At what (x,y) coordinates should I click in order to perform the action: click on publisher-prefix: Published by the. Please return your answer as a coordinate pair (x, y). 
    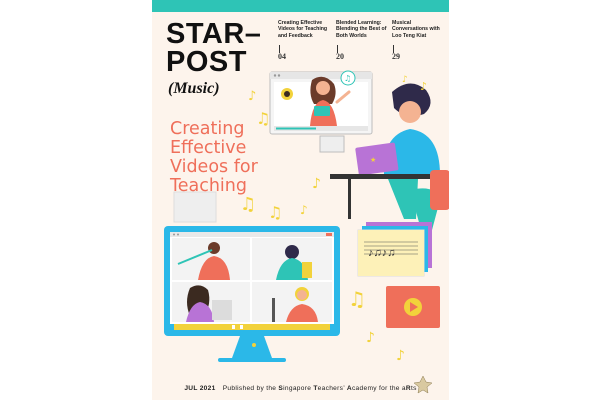
    Looking at the image, I should click on (249, 388).